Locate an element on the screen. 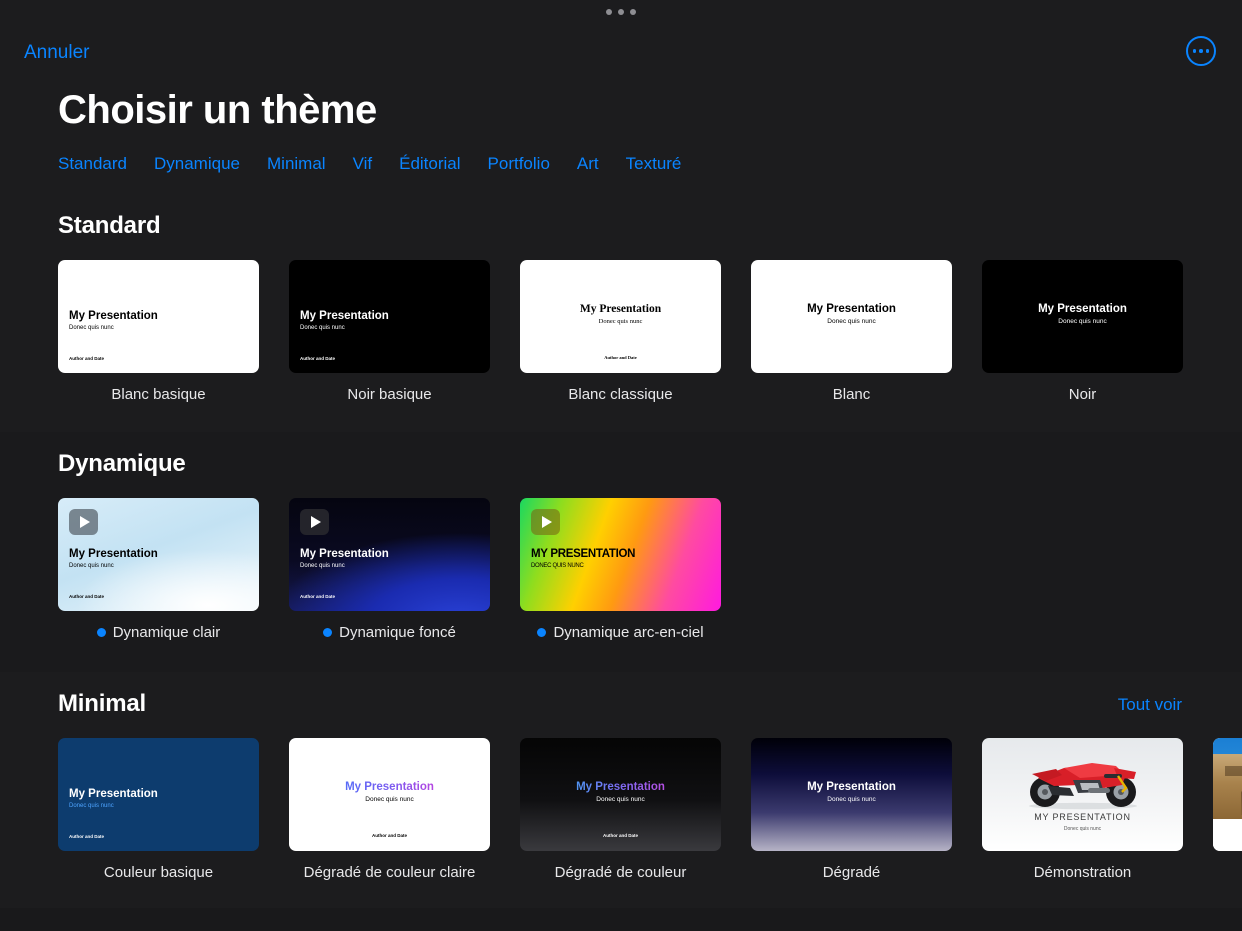  see-all-link: Tout voir is located at coordinates (1150, 705).